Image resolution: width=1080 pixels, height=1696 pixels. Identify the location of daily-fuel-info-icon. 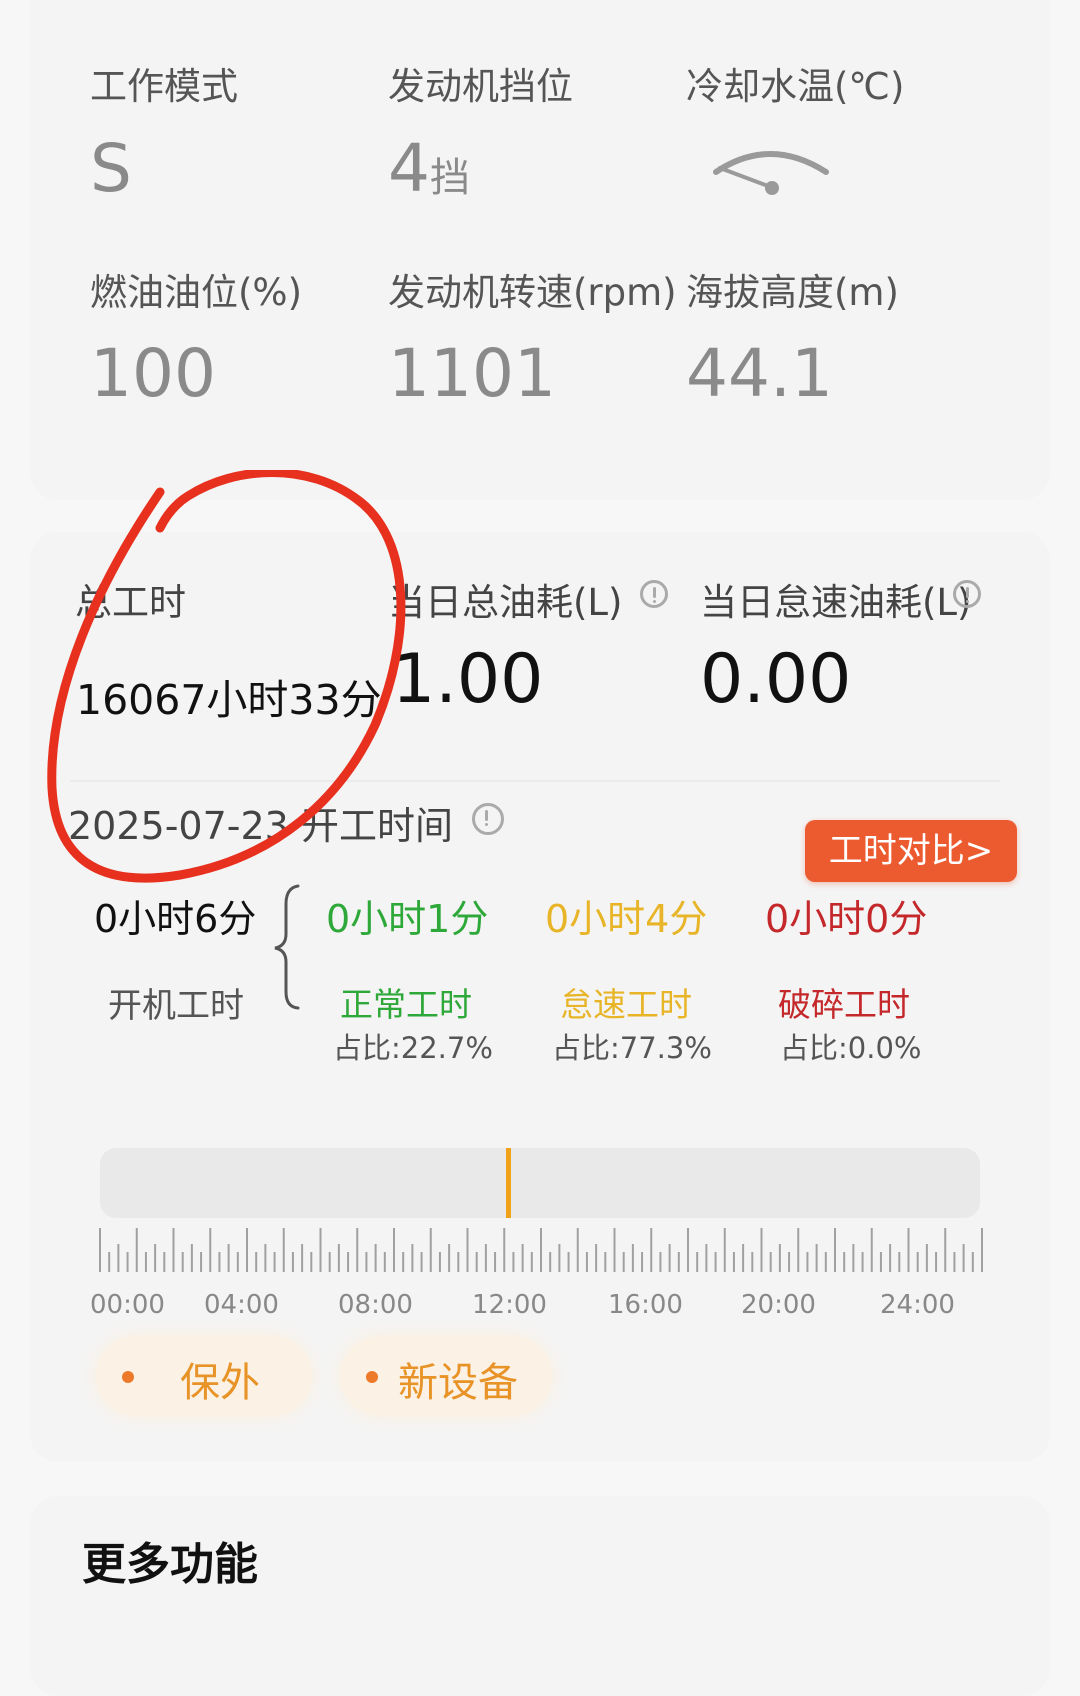
(654, 594).